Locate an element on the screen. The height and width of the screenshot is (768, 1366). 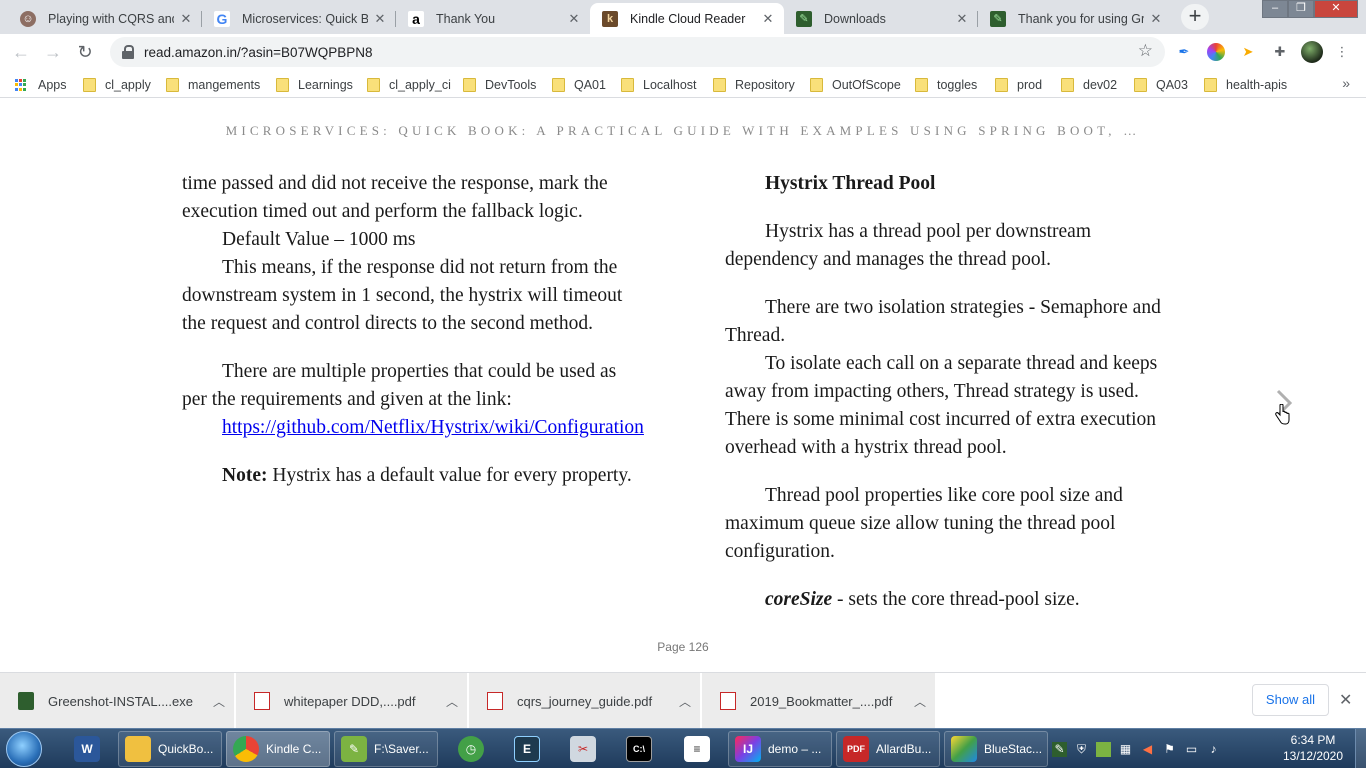
taskbar-cmd: C:\ is located at coordinates (638, 749).